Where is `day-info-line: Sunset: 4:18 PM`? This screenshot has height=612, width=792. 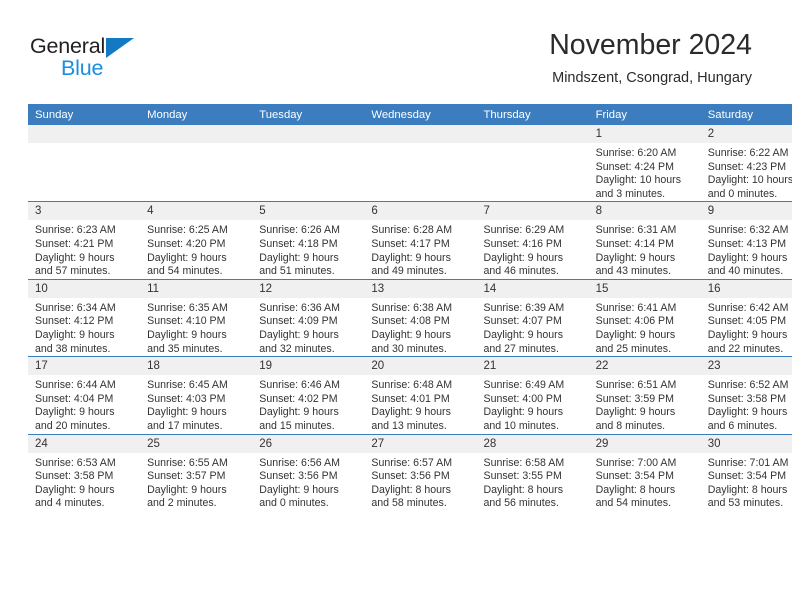
day-info-line: Sunset: 4:18 PM is located at coordinates (298, 243).